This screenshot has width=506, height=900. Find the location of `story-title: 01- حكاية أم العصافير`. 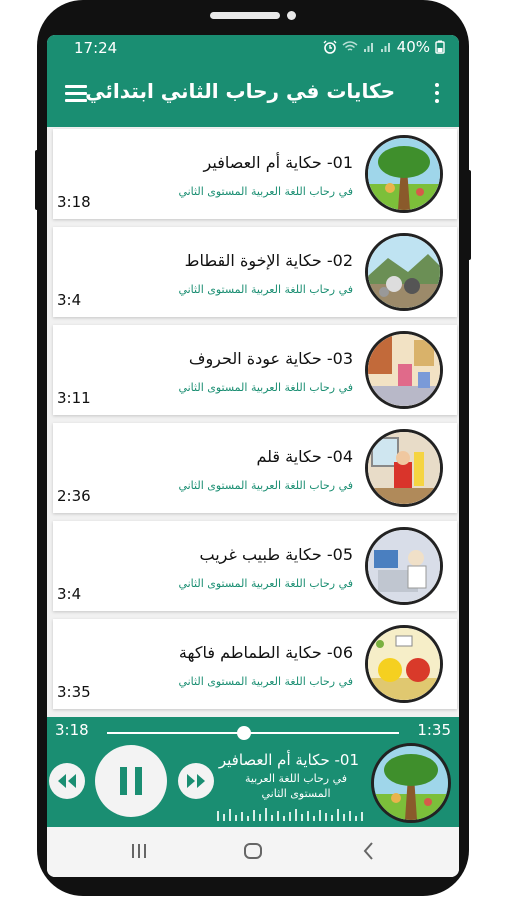

story-title: 01- حكاية أم العصافير is located at coordinates (278, 162).